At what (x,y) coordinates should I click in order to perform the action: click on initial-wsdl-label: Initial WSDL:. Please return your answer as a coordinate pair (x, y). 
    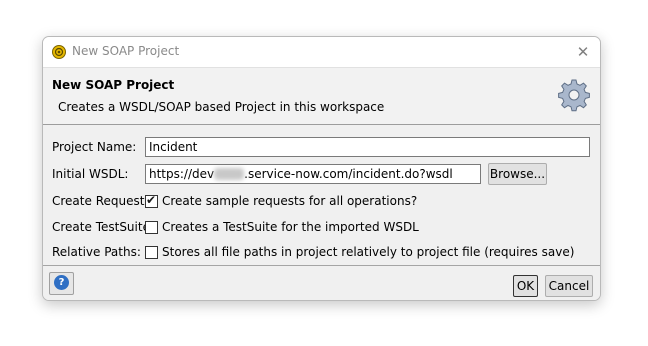
    Looking at the image, I should click on (90, 174).